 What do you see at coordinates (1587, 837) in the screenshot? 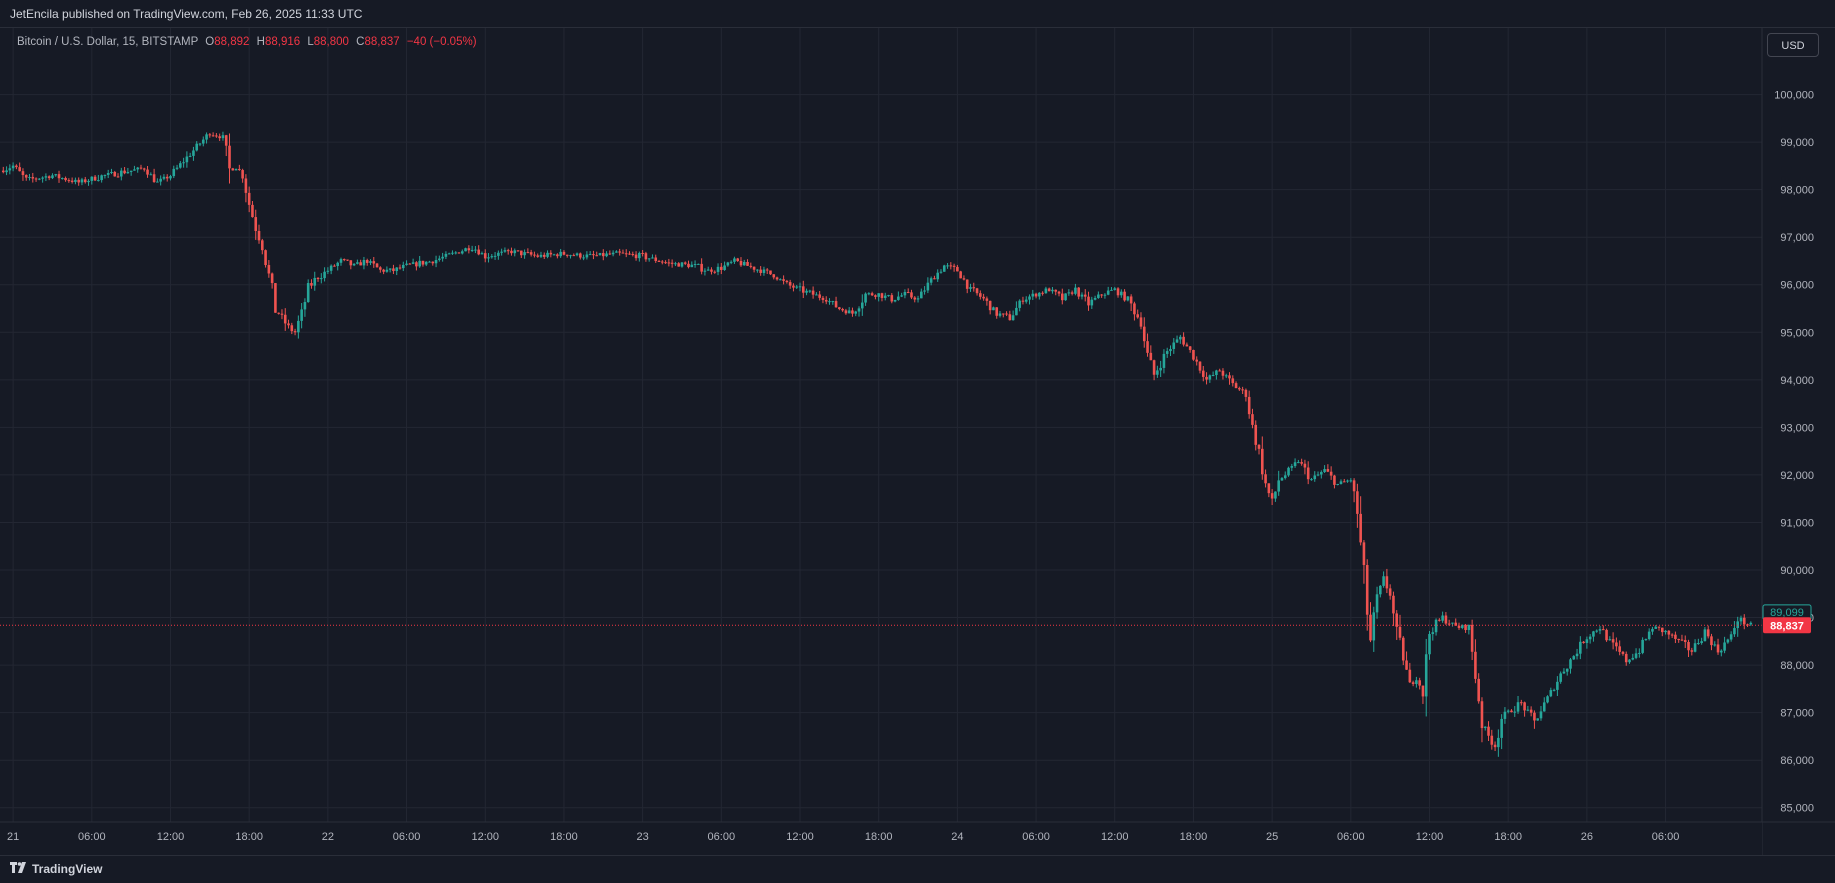
I see `time-tick-label: 26` at bounding box center [1587, 837].